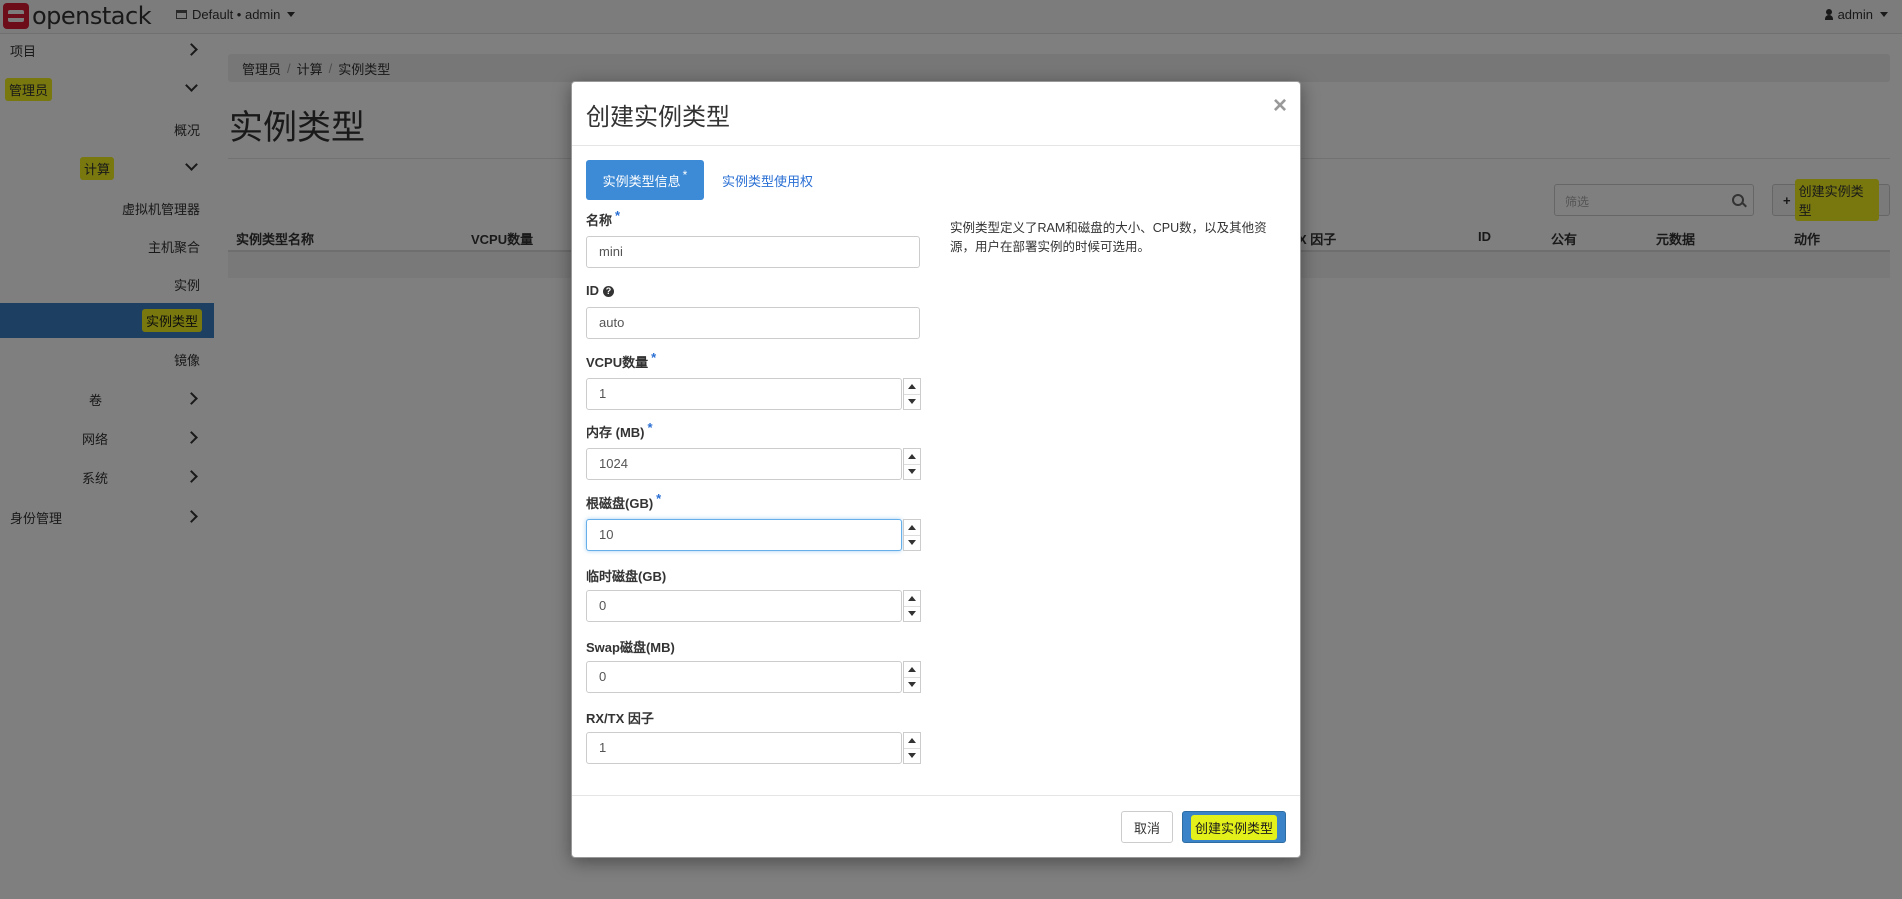 The image size is (1902, 899). Describe the element at coordinates (613, 463) in the screenshot. I see `ram-value: 1024` at that location.